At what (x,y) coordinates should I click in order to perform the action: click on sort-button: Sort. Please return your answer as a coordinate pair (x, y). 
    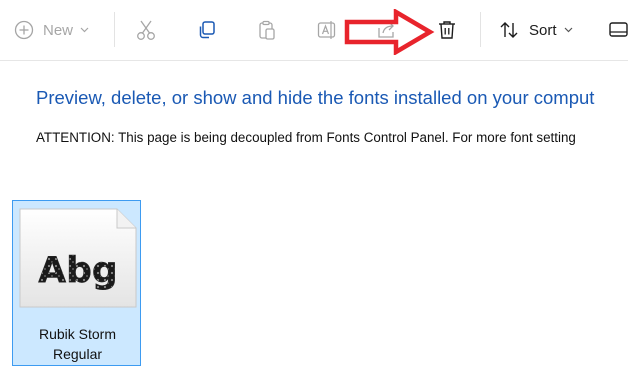
    Looking at the image, I should click on (539, 30).